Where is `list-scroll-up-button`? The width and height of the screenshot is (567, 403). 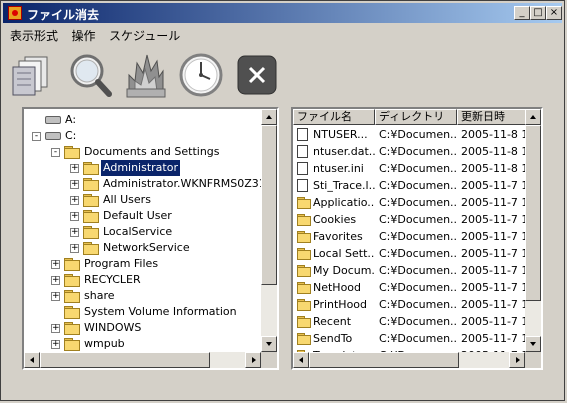
list-scroll-up-button is located at coordinates (533, 117).